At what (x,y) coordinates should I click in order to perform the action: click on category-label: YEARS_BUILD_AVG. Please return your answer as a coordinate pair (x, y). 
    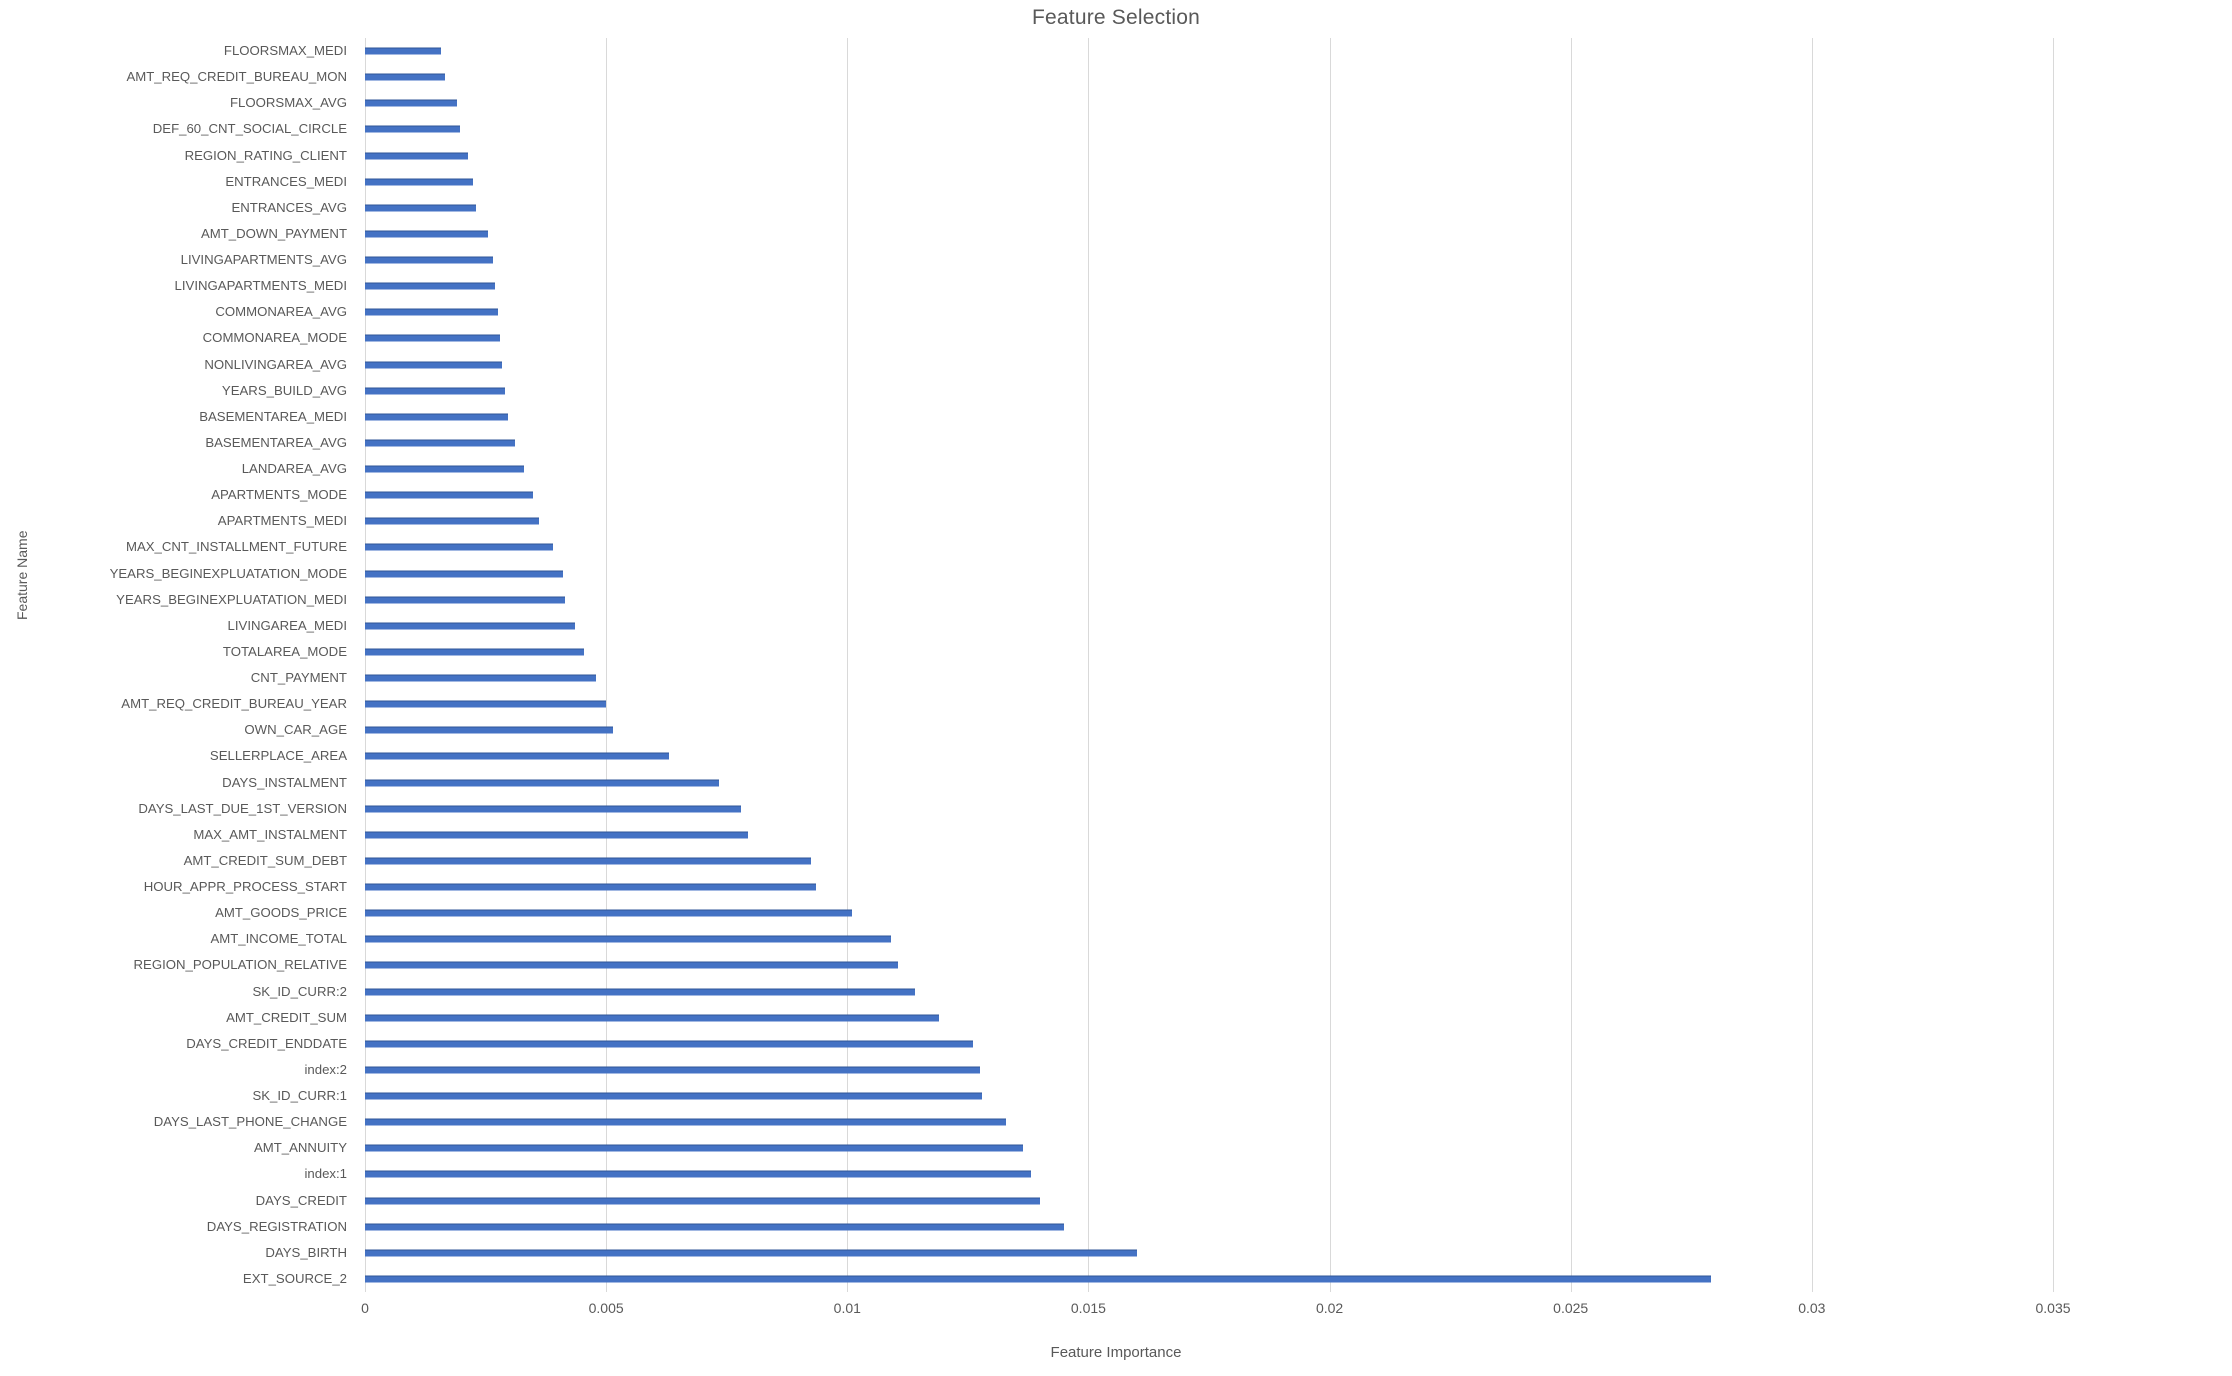
    Looking at the image, I should click on (284, 390).